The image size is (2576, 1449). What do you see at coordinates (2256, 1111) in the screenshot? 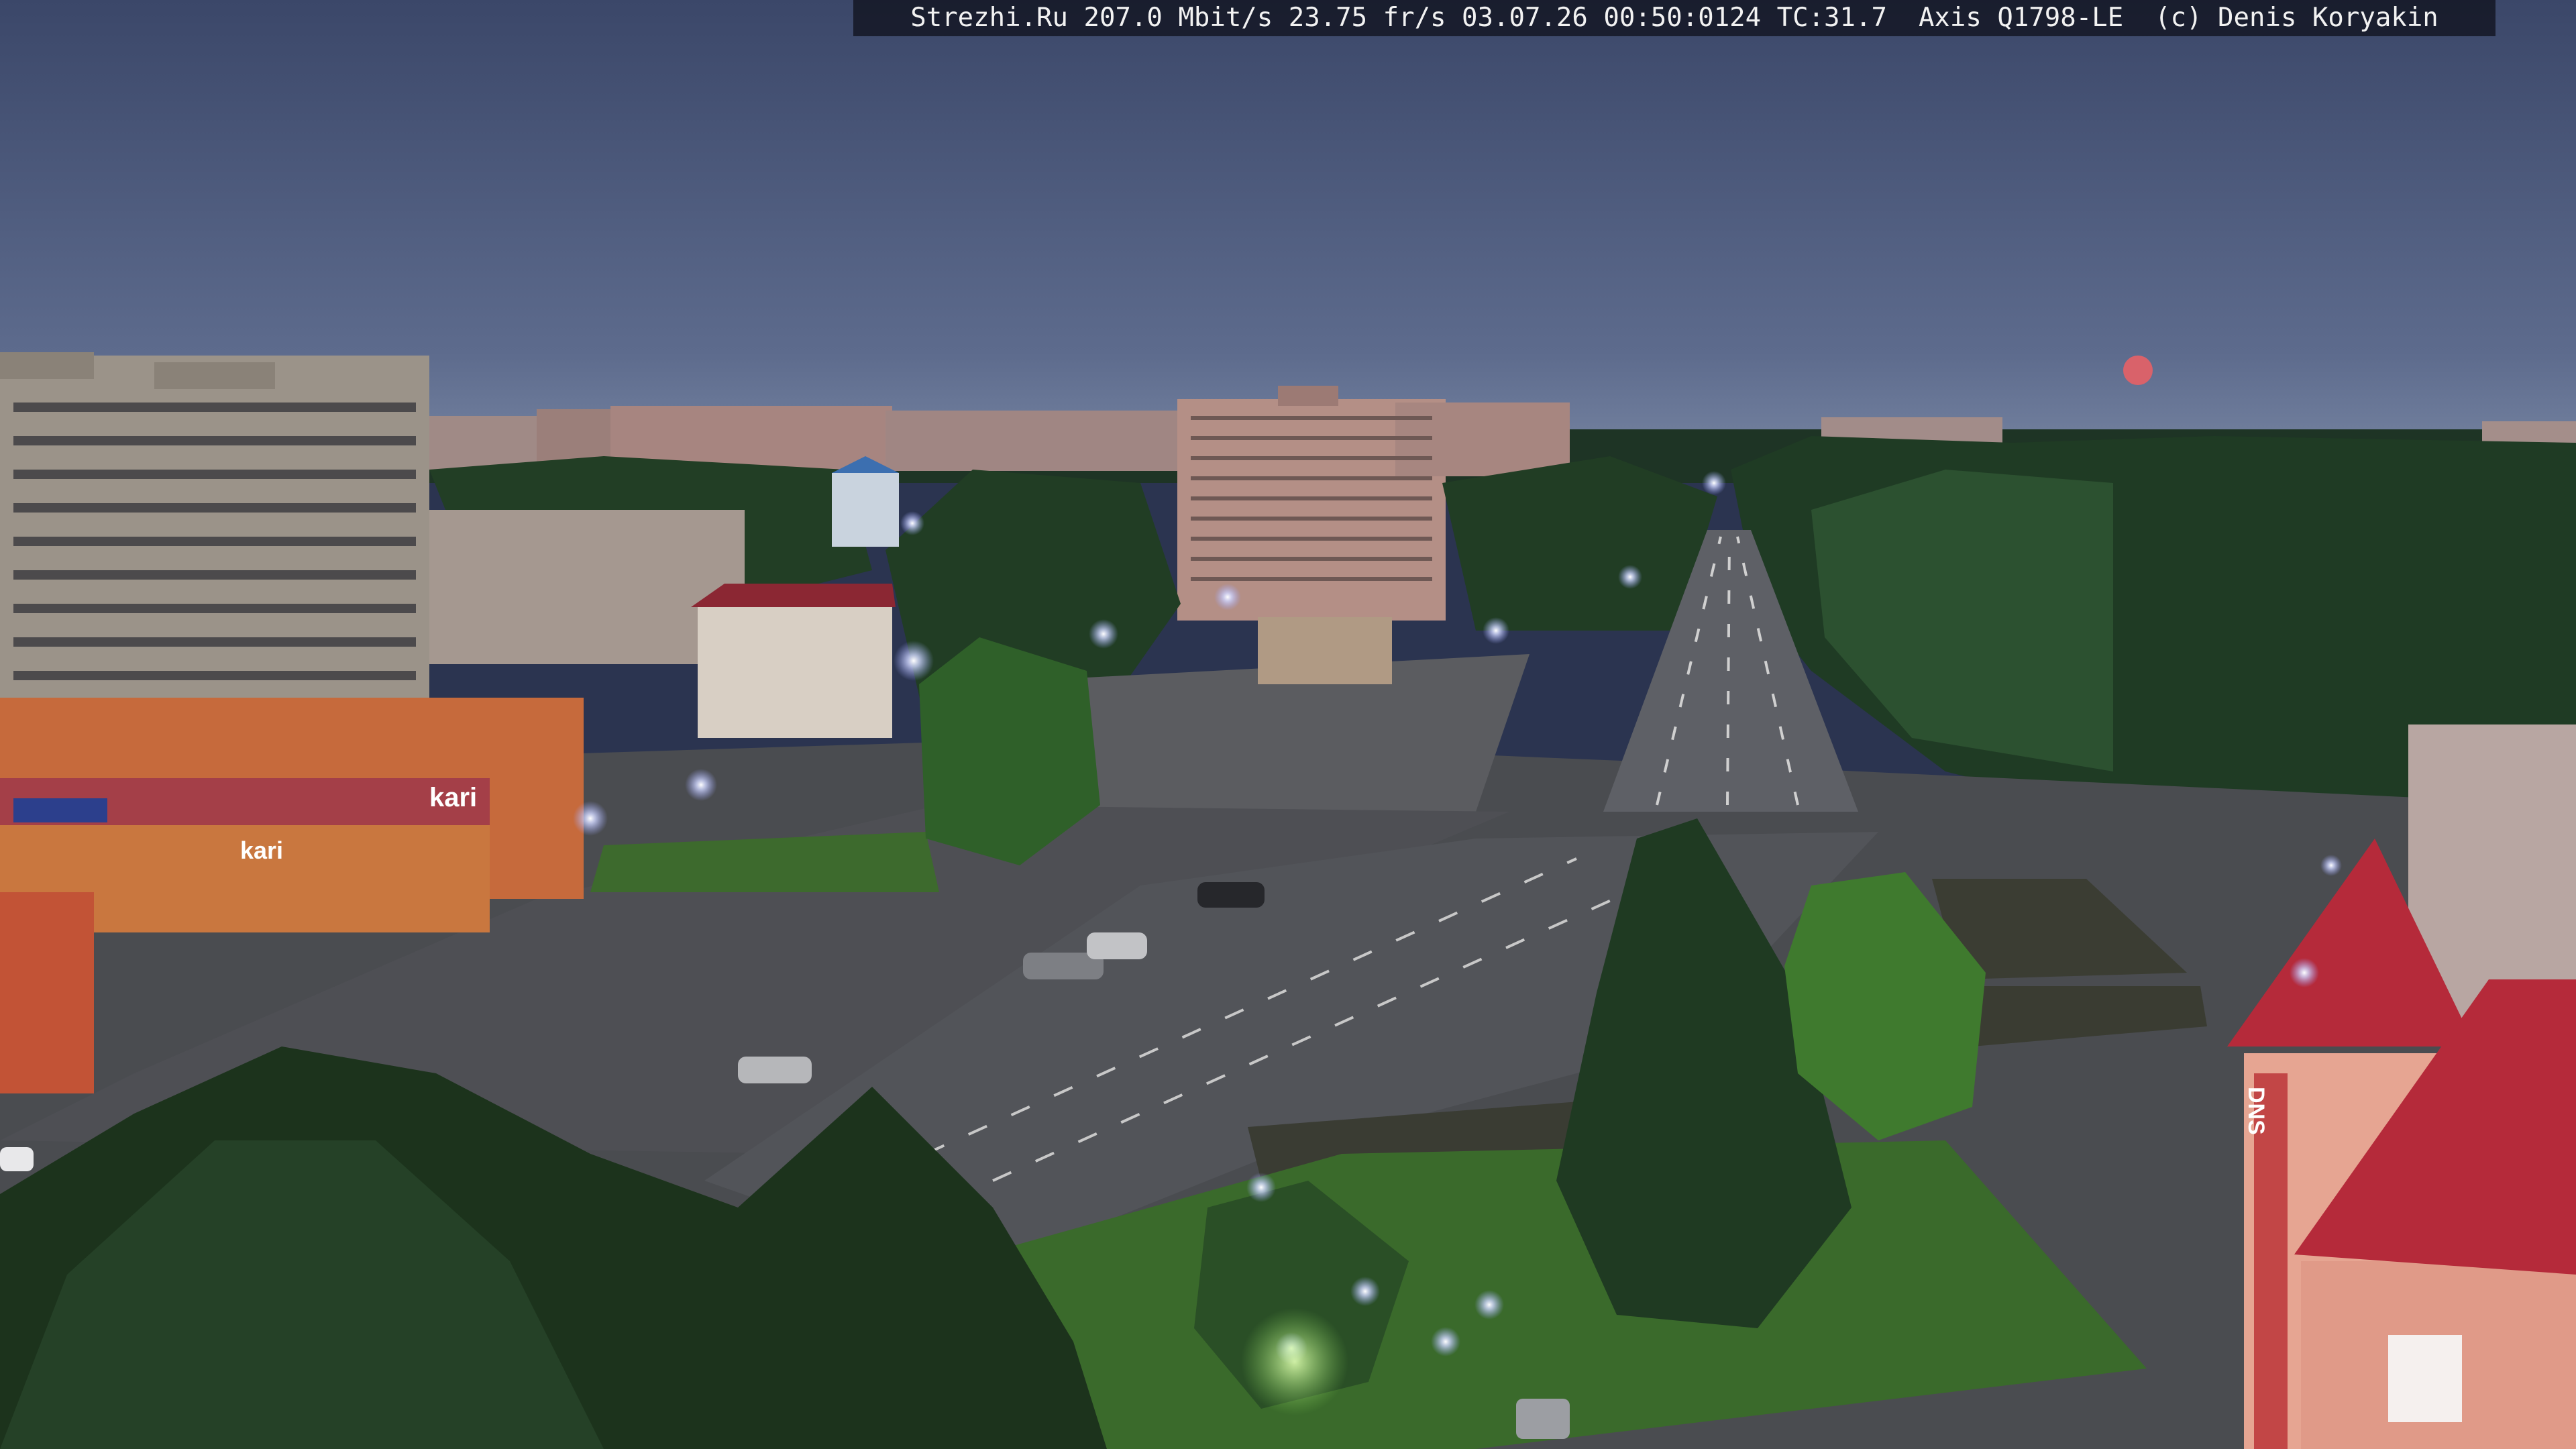
I see `dns-sign: DNS` at bounding box center [2256, 1111].